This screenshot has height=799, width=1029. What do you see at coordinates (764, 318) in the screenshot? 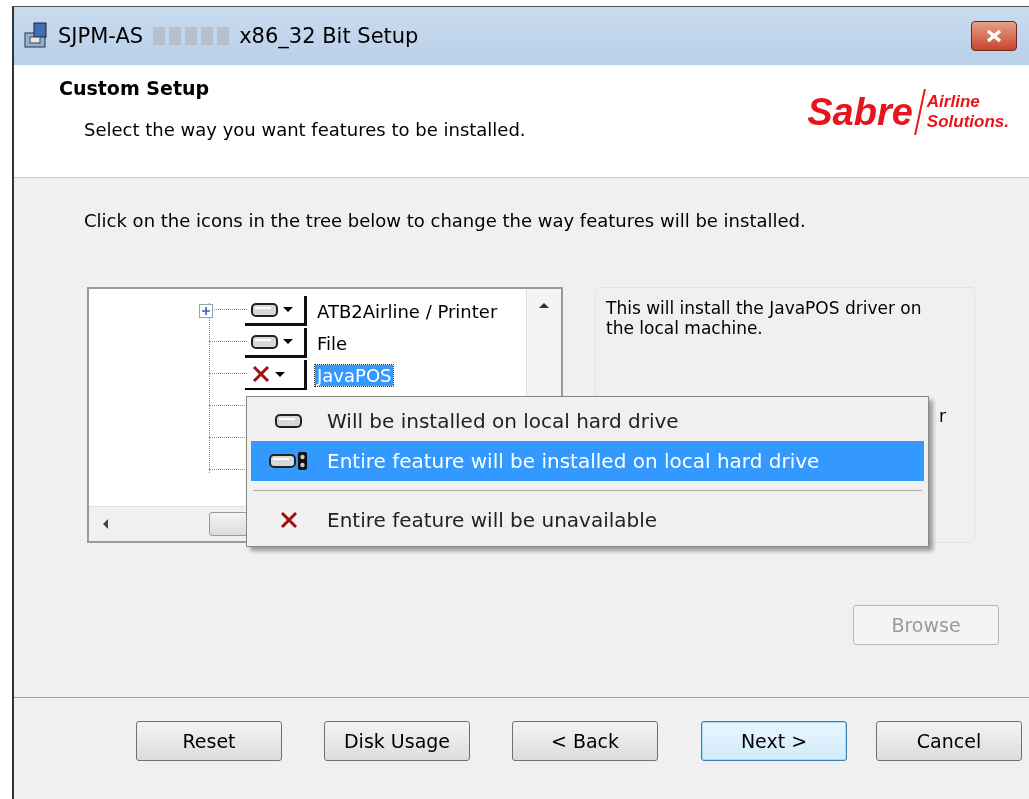
I see `description-text: This will install the JavaPOS driver on the local machine.` at bounding box center [764, 318].